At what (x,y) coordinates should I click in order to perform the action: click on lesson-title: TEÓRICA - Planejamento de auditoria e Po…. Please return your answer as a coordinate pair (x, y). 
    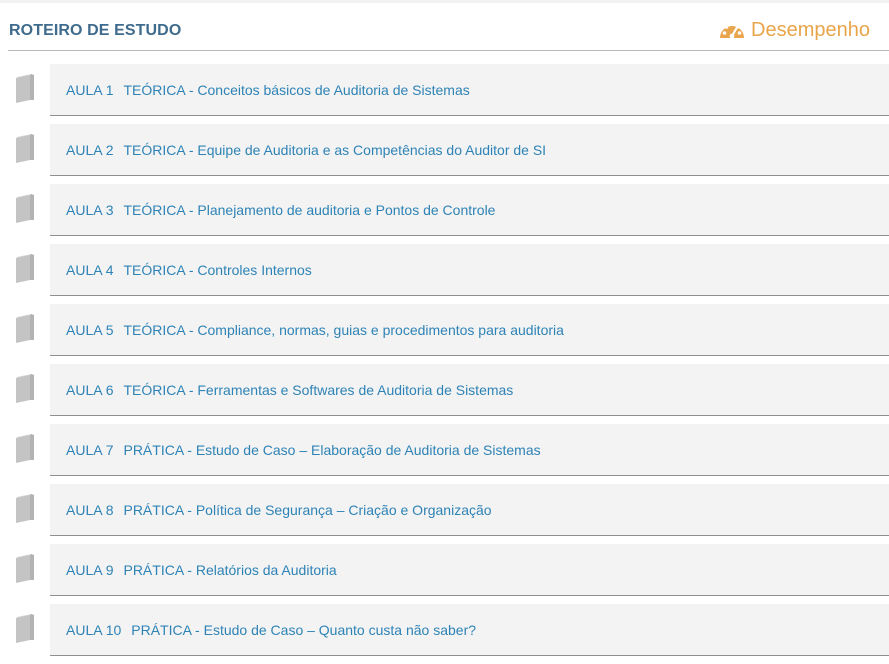
    Looking at the image, I should click on (309, 209).